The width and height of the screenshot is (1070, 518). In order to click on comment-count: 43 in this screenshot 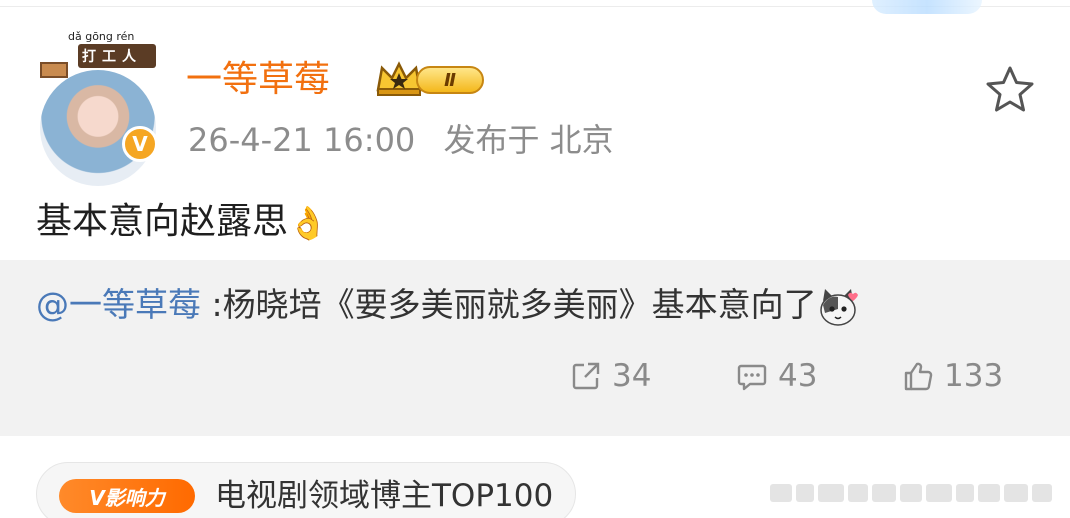, I will do `click(798, 376)`.